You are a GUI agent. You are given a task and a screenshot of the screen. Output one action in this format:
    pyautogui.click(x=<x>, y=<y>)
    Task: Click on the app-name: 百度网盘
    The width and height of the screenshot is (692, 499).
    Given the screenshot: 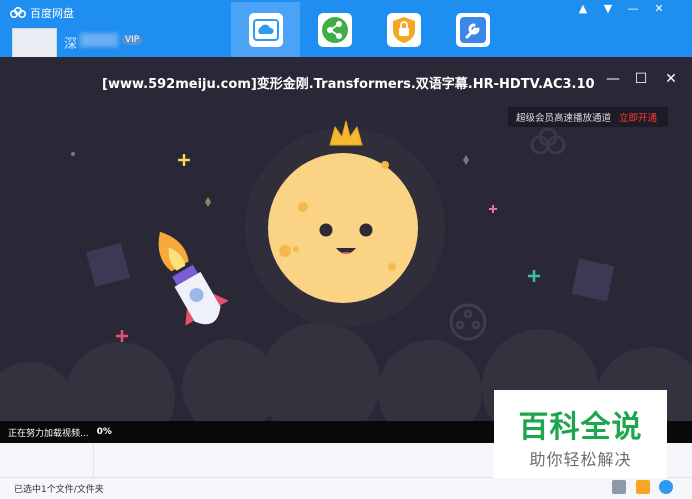 What is the action you would take?
    pyautogui.click(x=52, y=13)
    